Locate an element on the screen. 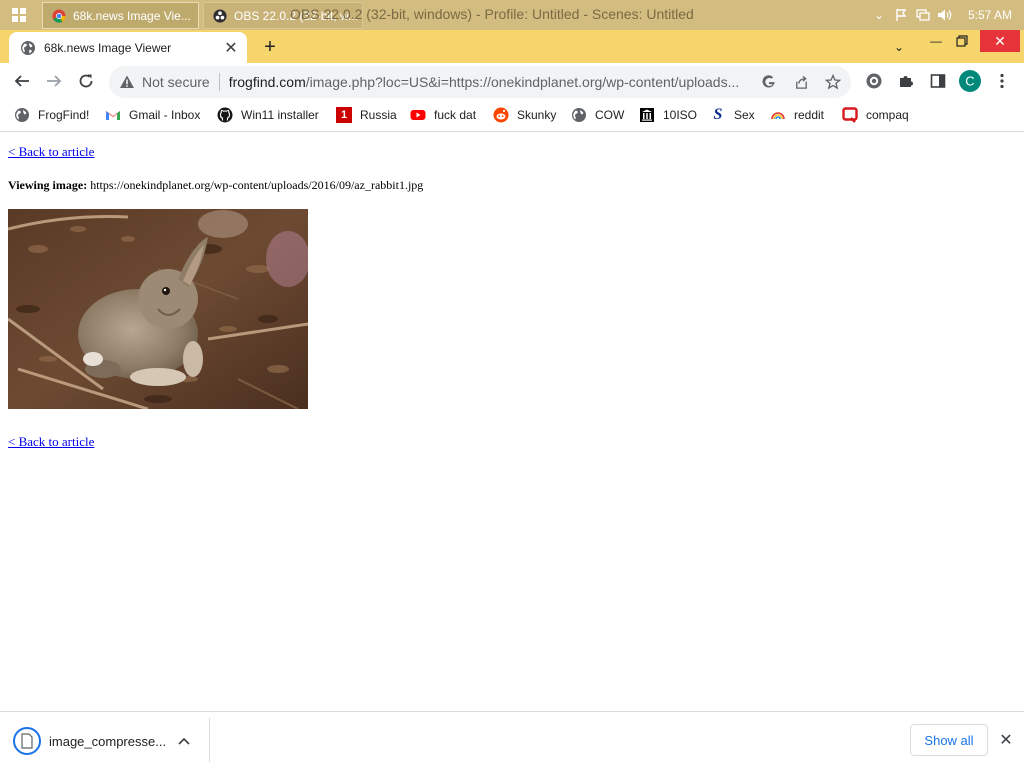 The width and height of the screenshot is (1024, 768). bookmark-reddit: reddit is located at coordinates (797, 115).